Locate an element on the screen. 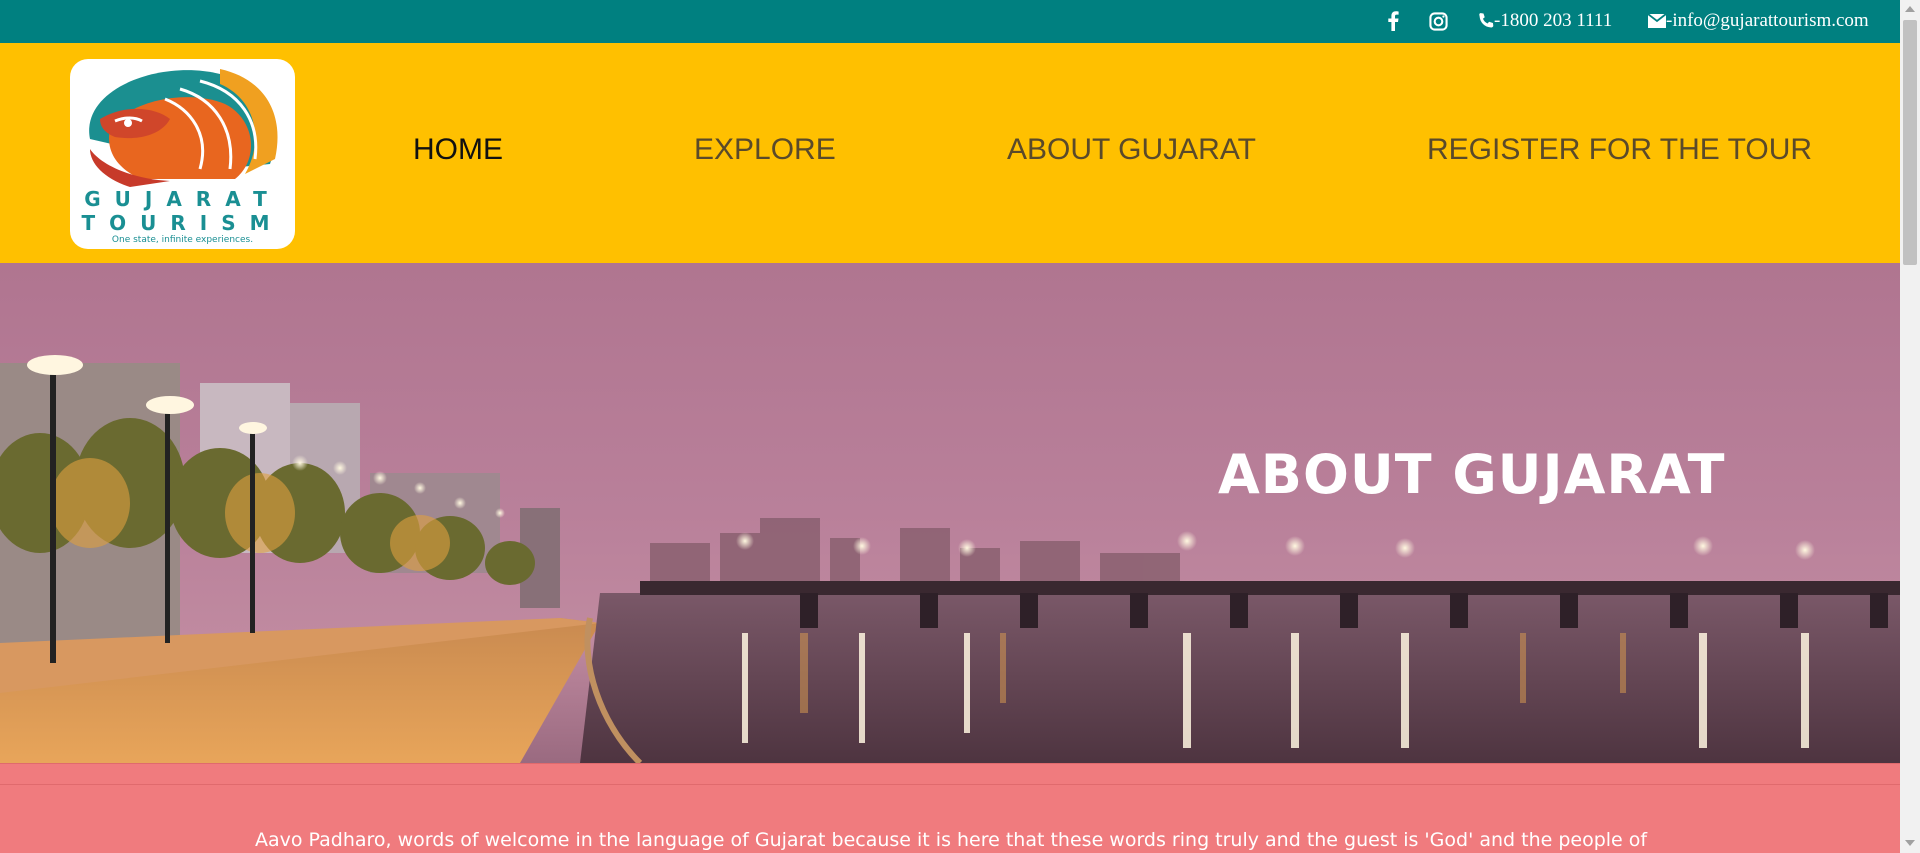 This screenshot has height=853, width=1920. section-divider is located at coordinates (950, 784).